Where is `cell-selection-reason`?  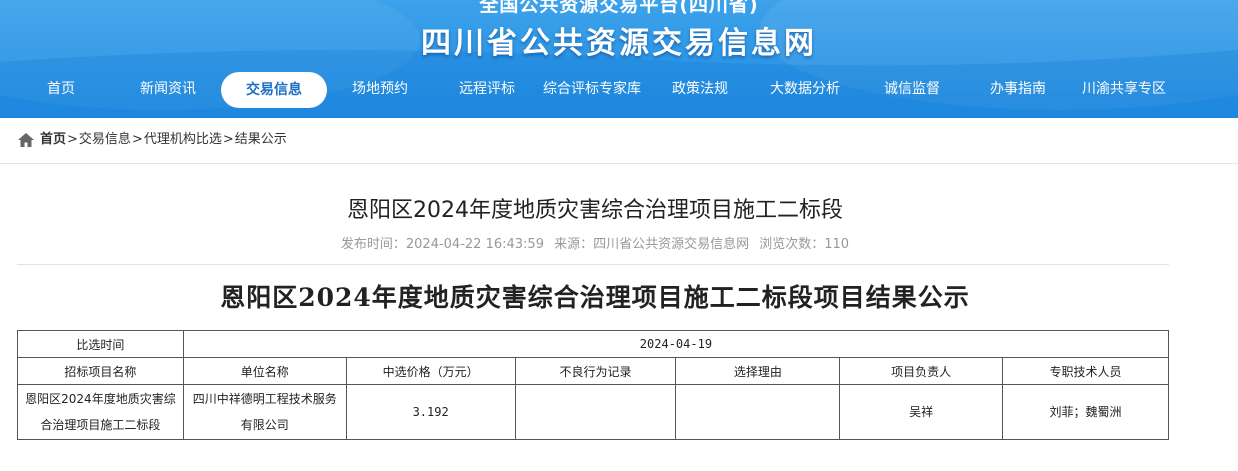
cell-selection-reason is located at coordinates (758, 412).